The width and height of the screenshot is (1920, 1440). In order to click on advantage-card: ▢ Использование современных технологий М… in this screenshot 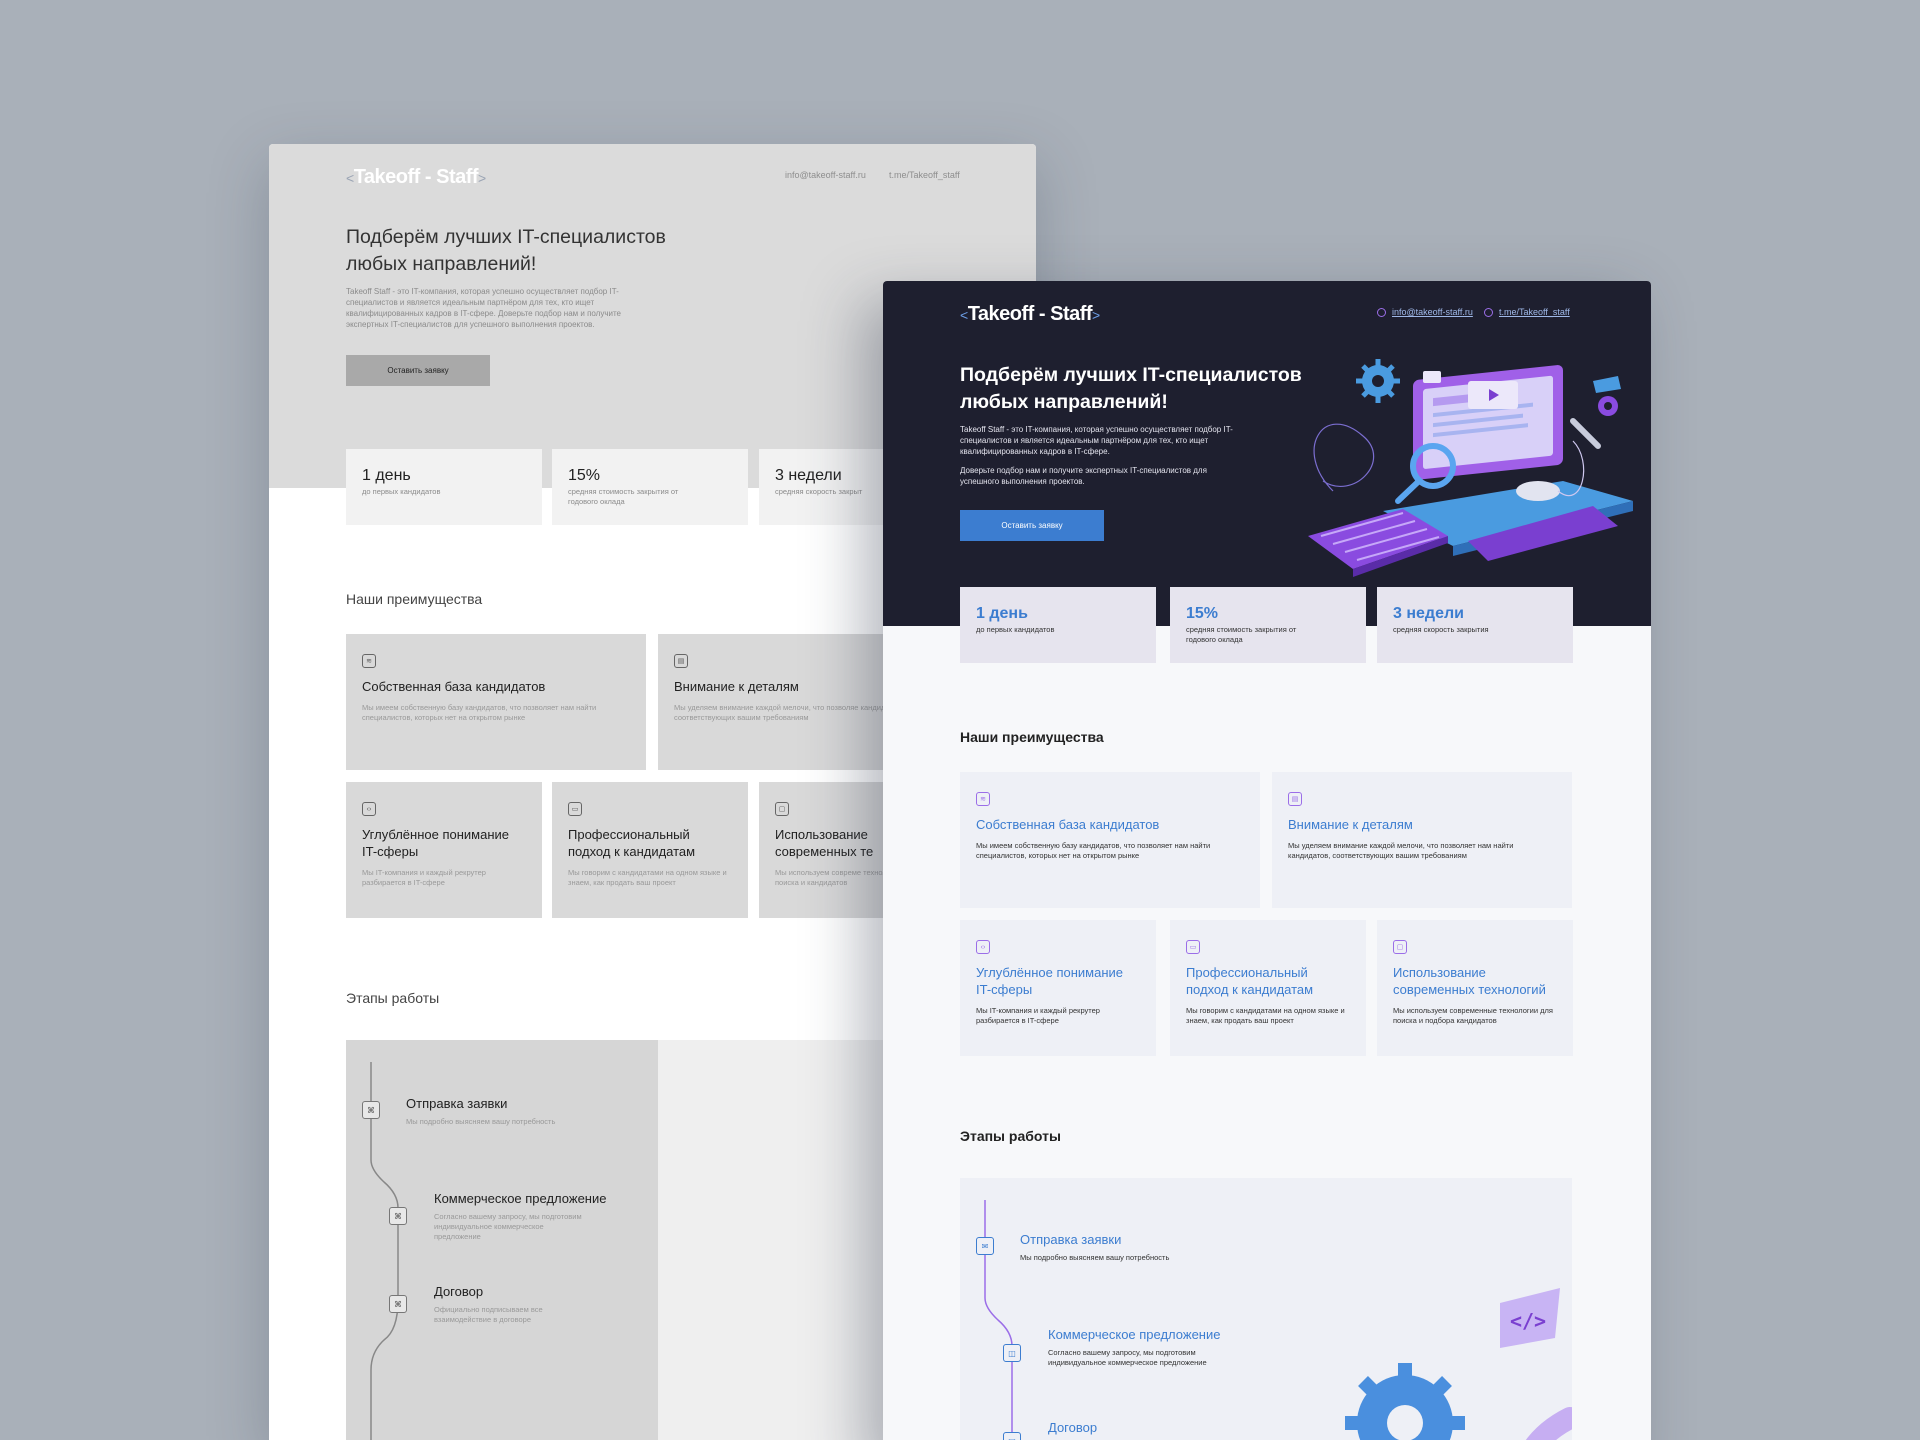, I will do `click(1475, 988)`.